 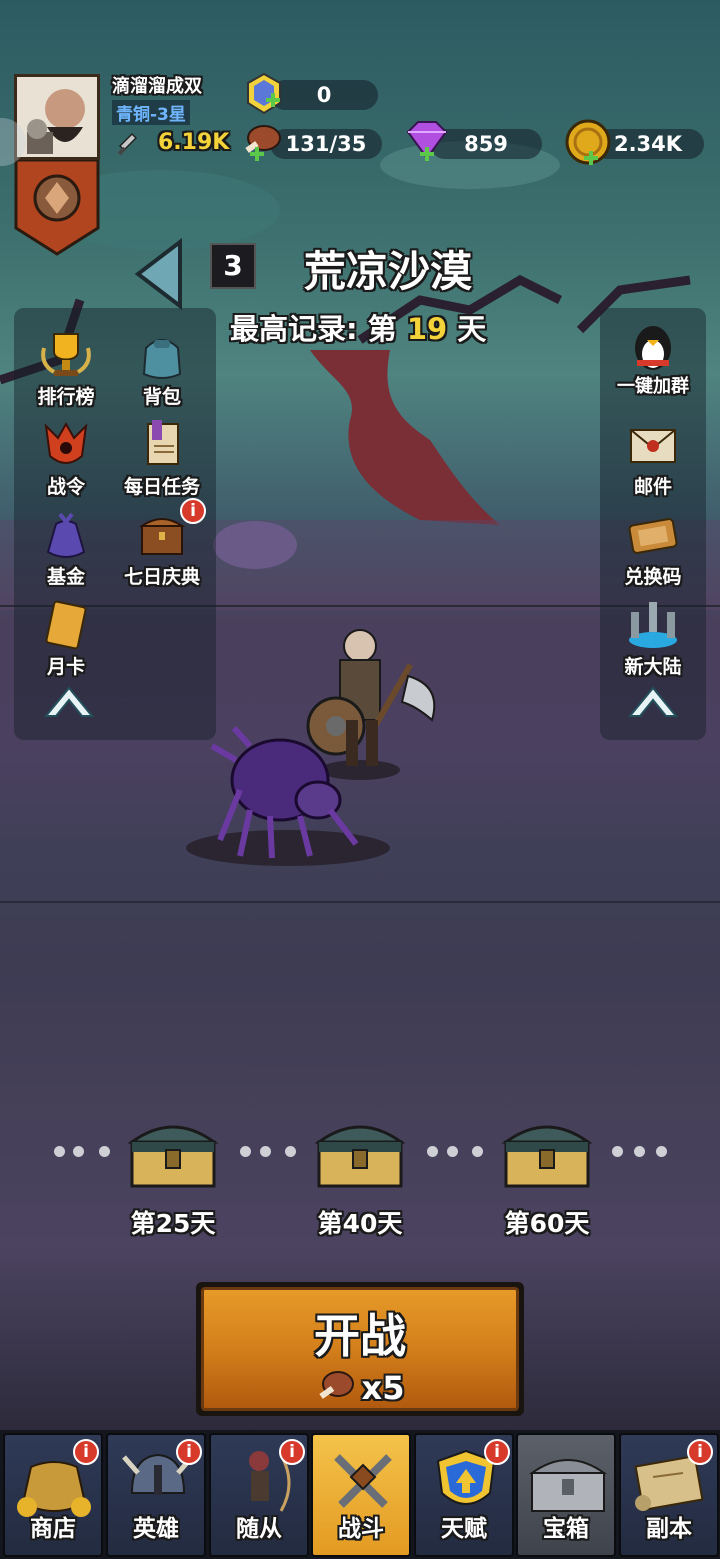 I want to click on tab-shop: i 商店, so click(x=53, y=1495).